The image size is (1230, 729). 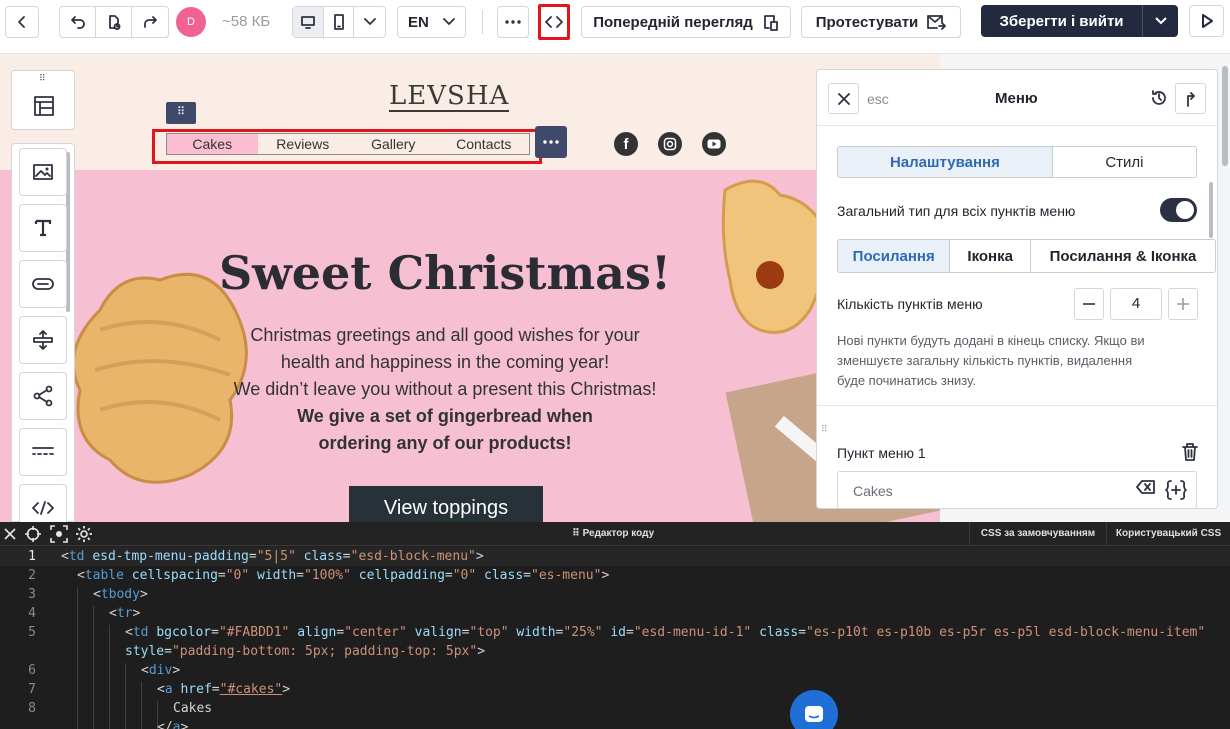 What do you see at coordinates (1183, 304) in the screenshot?
I see `increase-button` at bounding box center [1183, 304].